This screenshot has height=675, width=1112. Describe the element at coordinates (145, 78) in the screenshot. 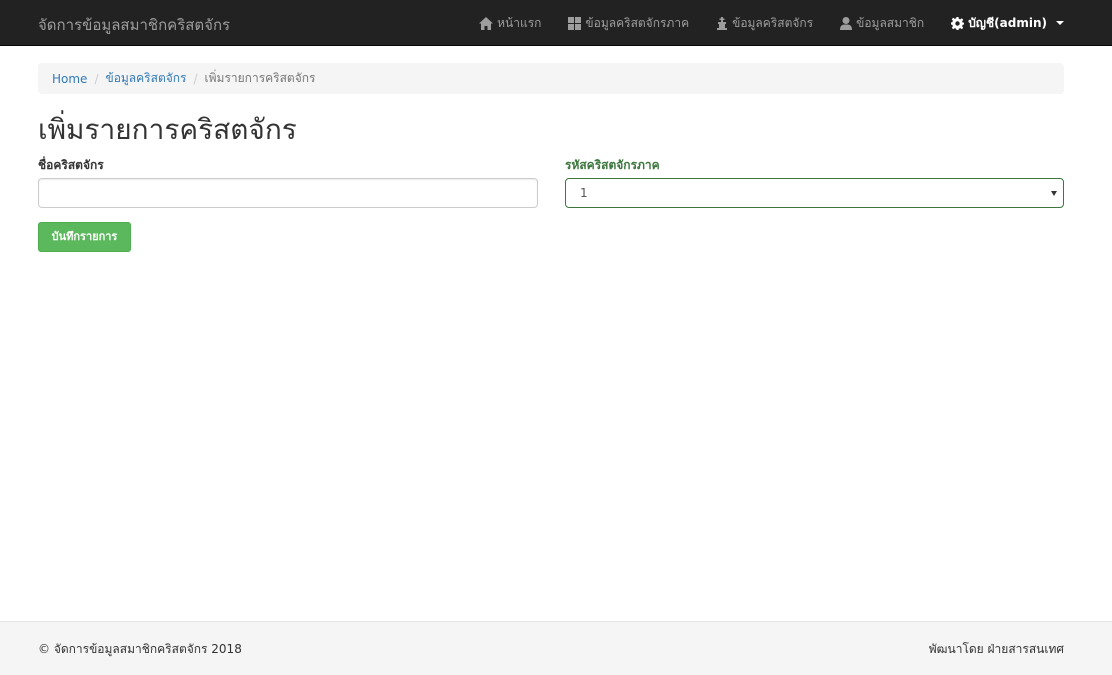

I see `breadcrumb-churches-link: ข้อมูลคริสตจักร` at that location.